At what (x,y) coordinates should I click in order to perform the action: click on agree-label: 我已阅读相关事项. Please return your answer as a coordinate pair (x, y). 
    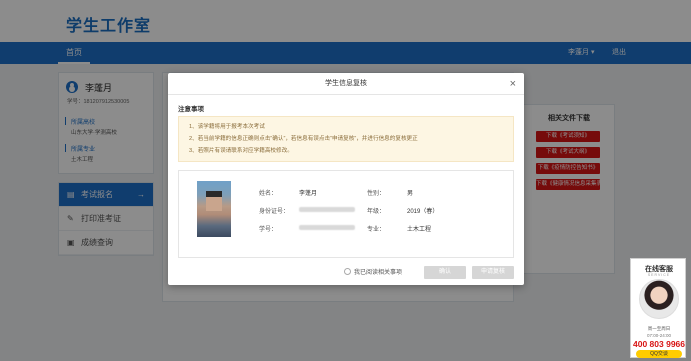
    Looking at the image, I should click on (378, 271).